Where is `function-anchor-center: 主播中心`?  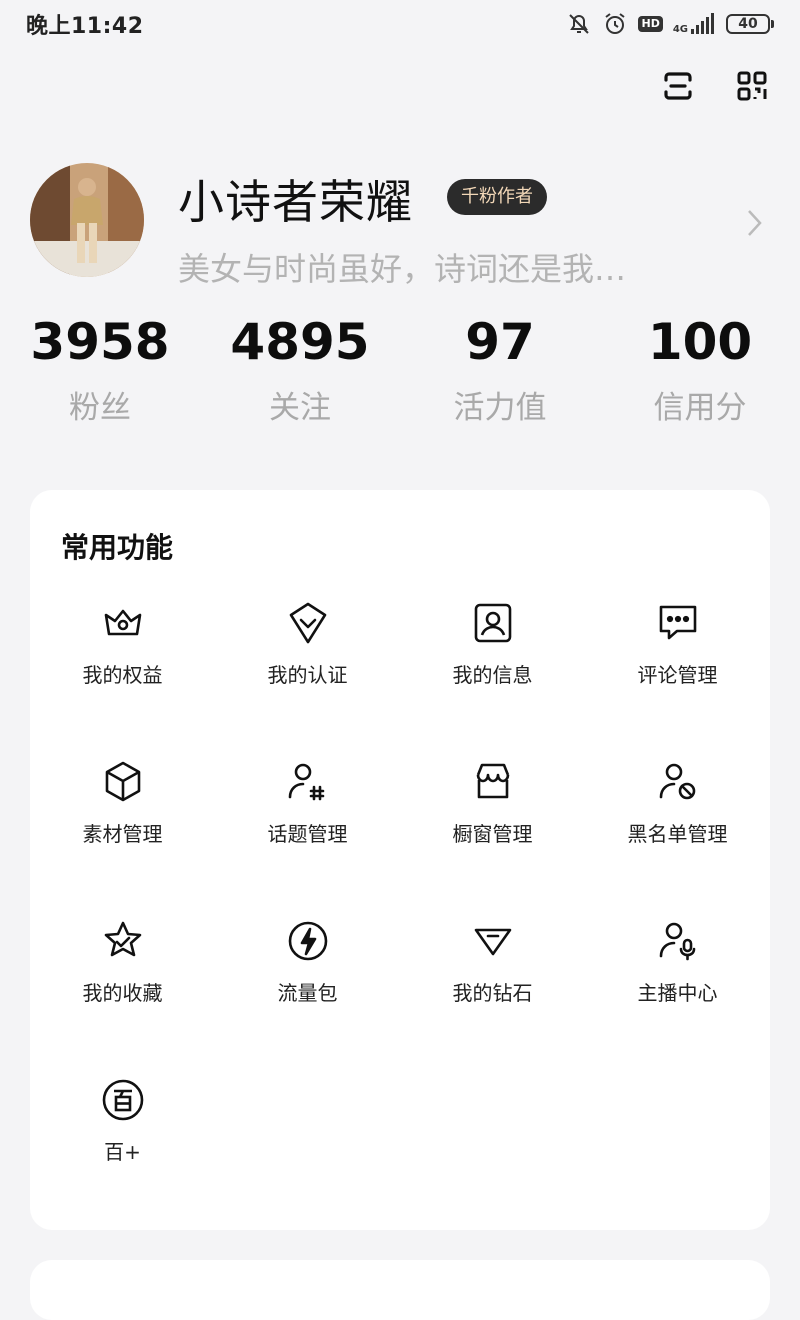 function-anchor-center: 主播中心 is located at coordinates (677, 986).